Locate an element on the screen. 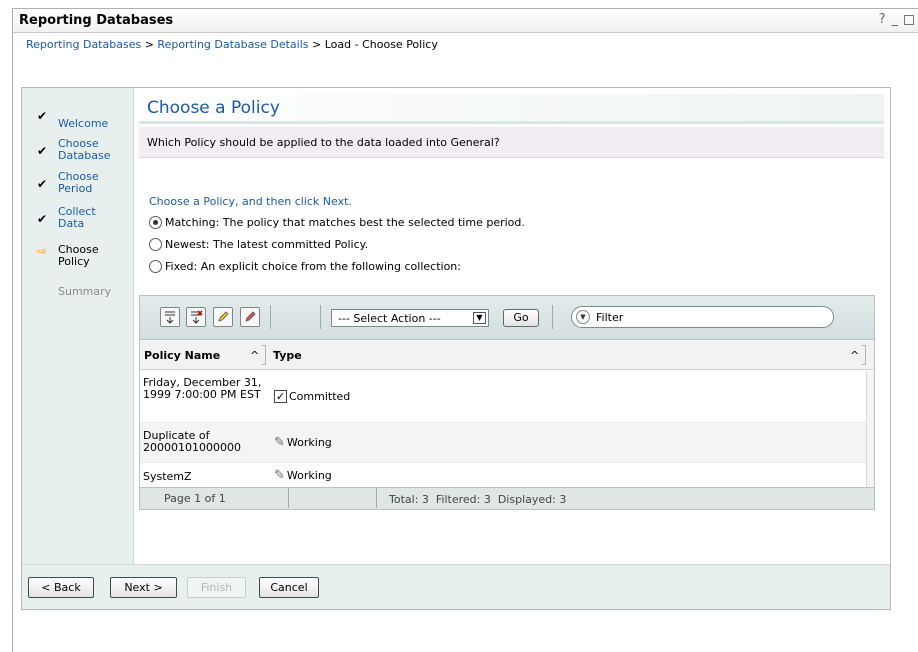 The width and height of the screenshot is (918, 652). chevron-down-icon: ▼ is located at coordinates (479, 318).